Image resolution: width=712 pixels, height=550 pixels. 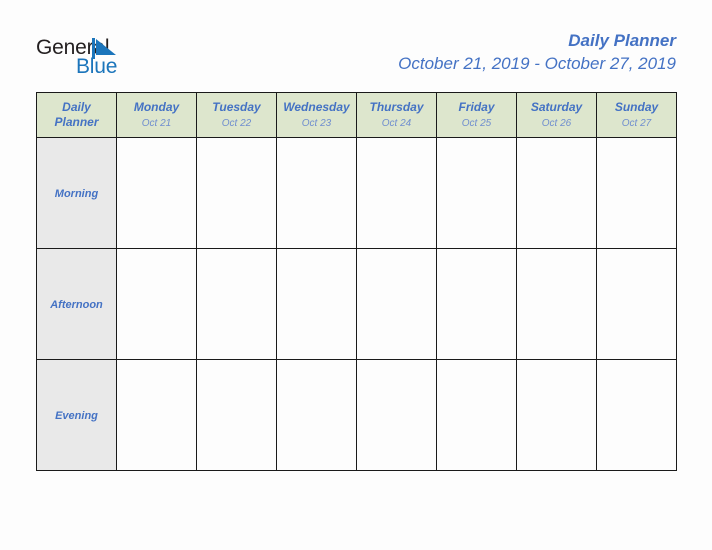 What do you see at coordinates (396, 106) in the screenshot?
I see `day-name: Thursday` at bounding box center [396, 106].